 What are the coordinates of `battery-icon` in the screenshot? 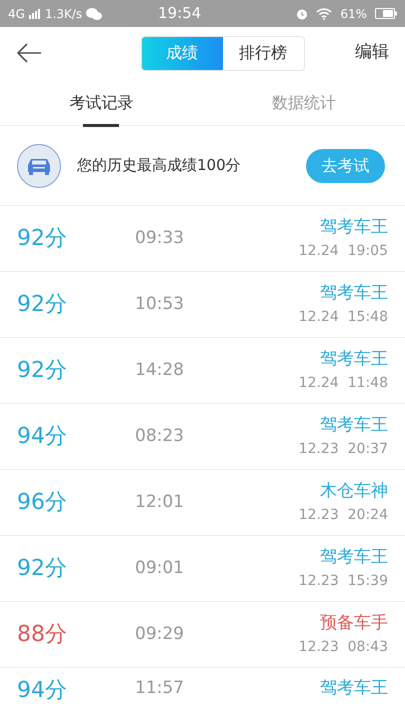 It's located at (386, 13).